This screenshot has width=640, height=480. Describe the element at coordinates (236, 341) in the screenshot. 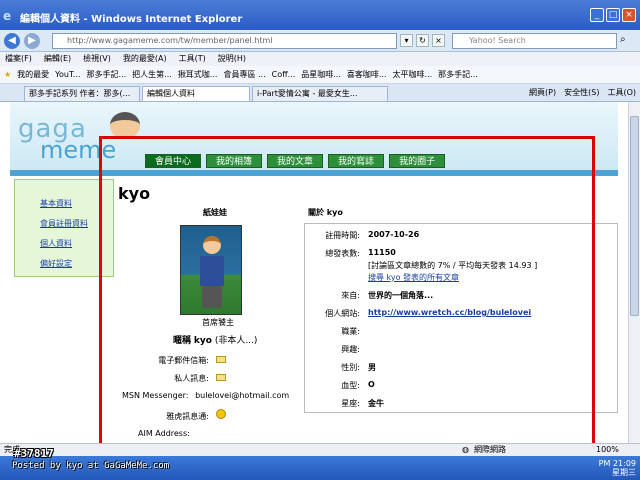

I see `nickname-note: (非本人...)` at that location.